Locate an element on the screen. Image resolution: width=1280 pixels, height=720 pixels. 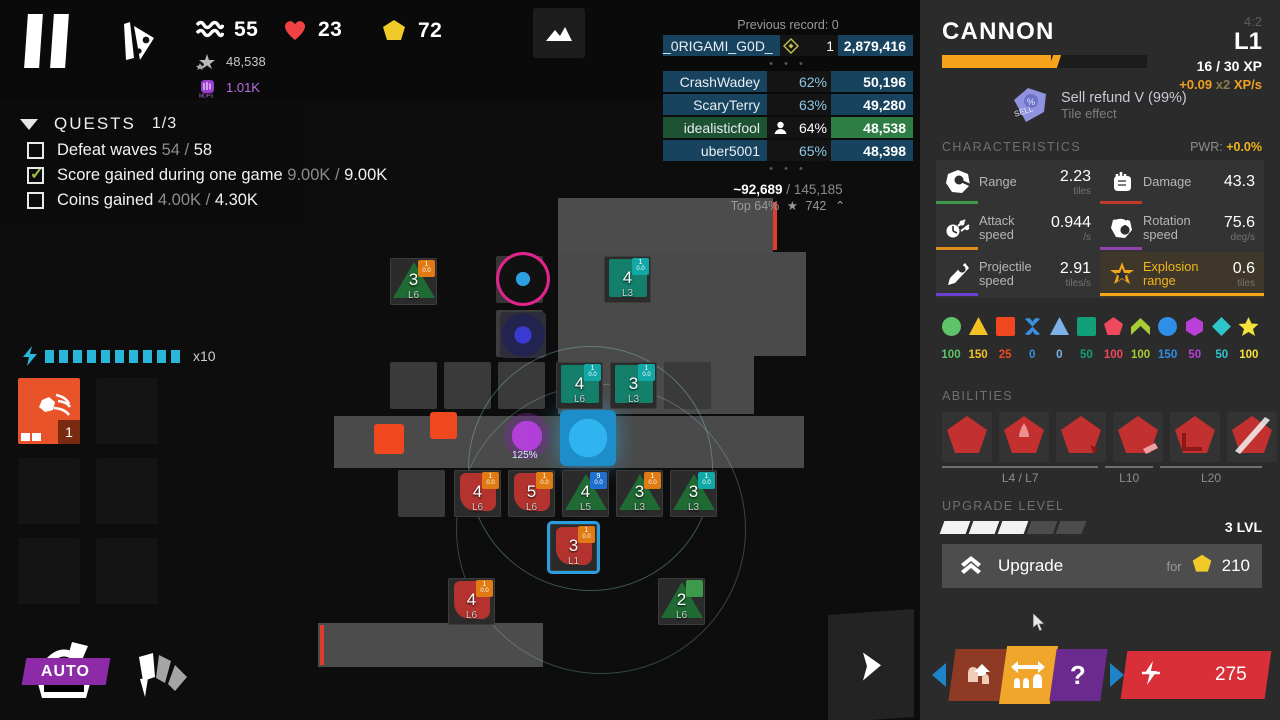
help-label: ? is located at coordinates (1078, 674).